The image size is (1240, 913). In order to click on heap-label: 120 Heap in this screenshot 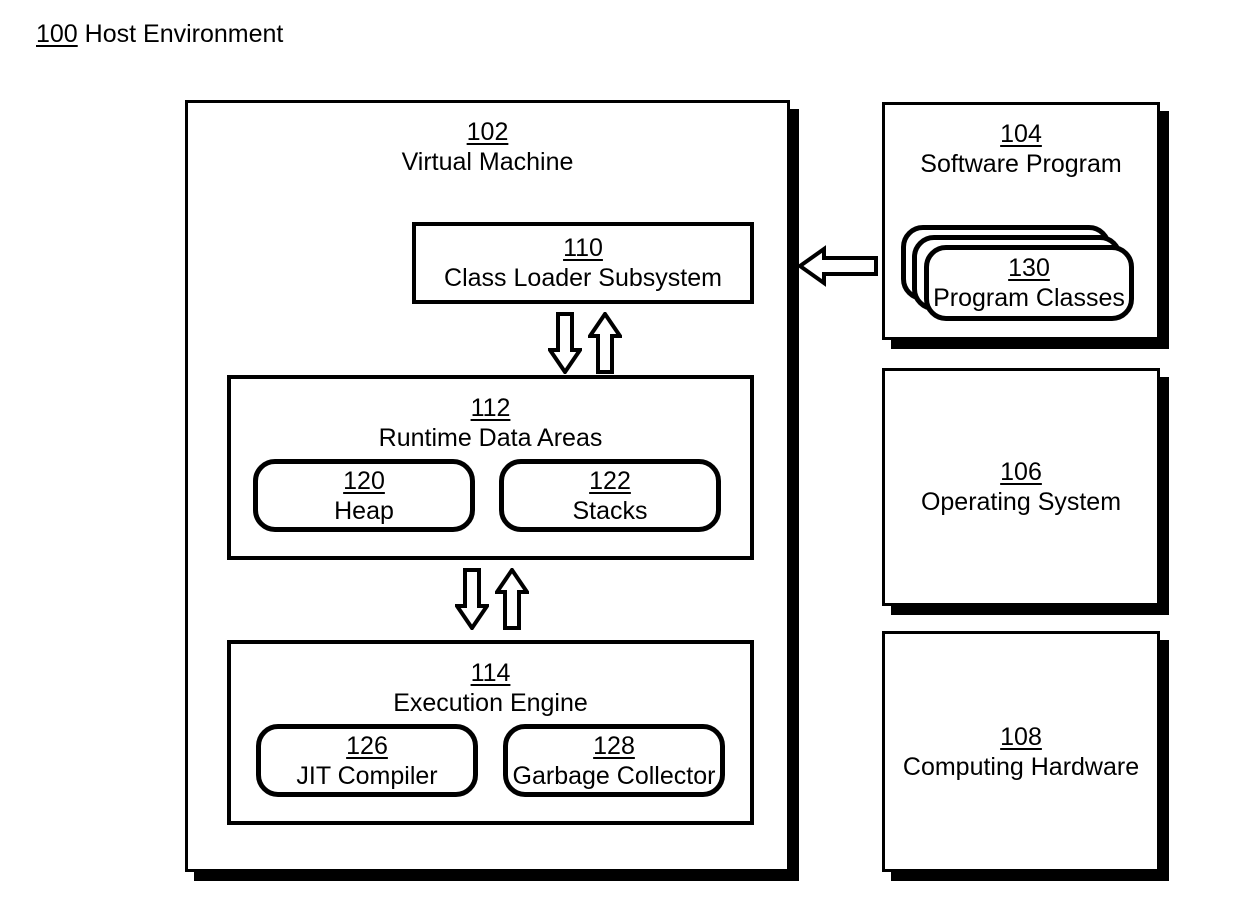, I will do `click(364, 496)`.